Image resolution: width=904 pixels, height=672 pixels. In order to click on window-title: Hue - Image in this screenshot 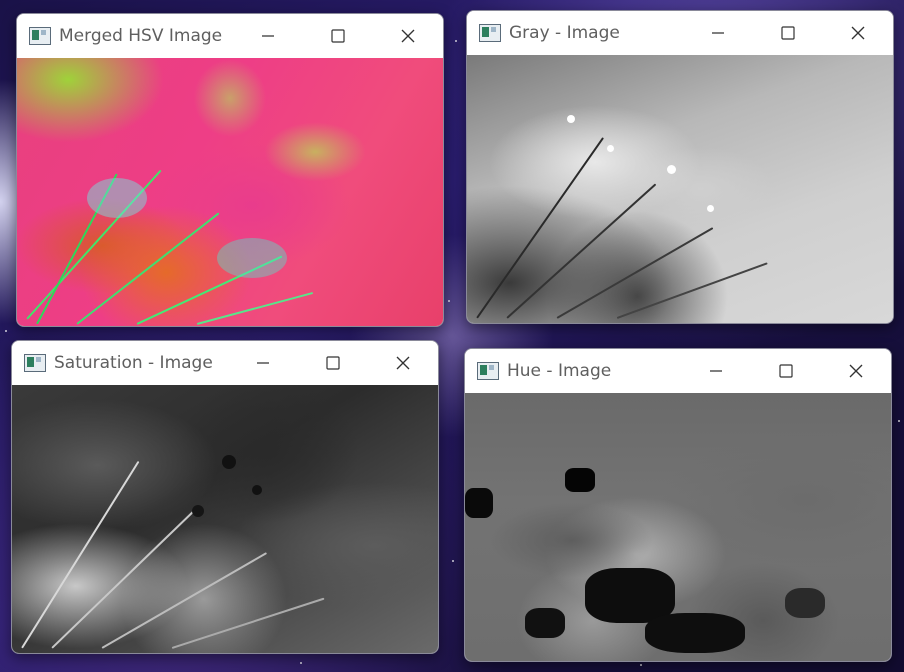, I will do `click(559, 371)`.